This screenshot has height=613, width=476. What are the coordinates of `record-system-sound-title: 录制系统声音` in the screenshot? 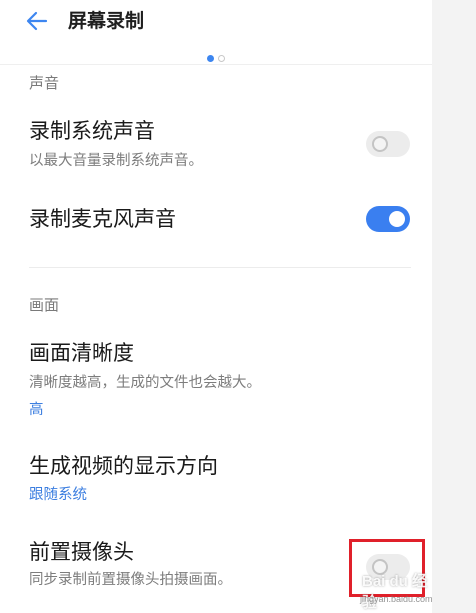 It's located at (92, 131).